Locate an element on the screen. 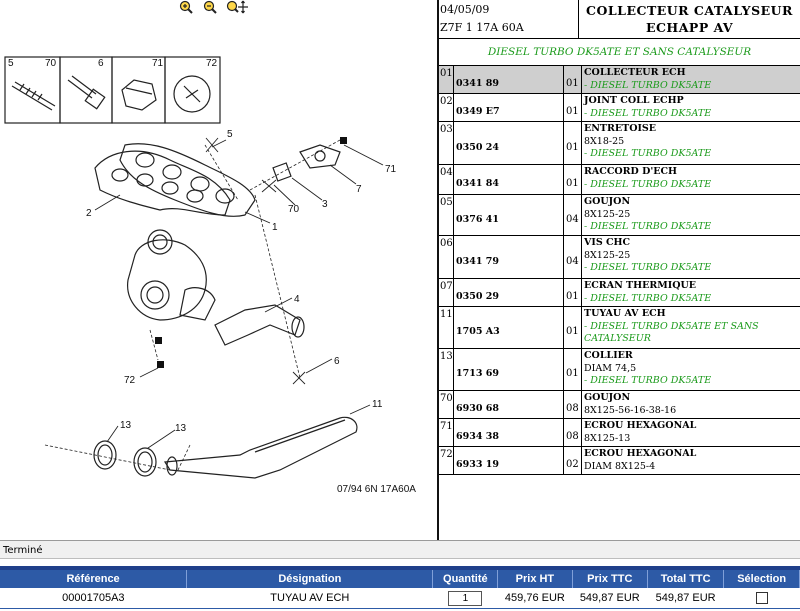 Image resolution: width=800 pixels, height=611 pixels. part-name: GOUJON is located at coordinates (607, 201).